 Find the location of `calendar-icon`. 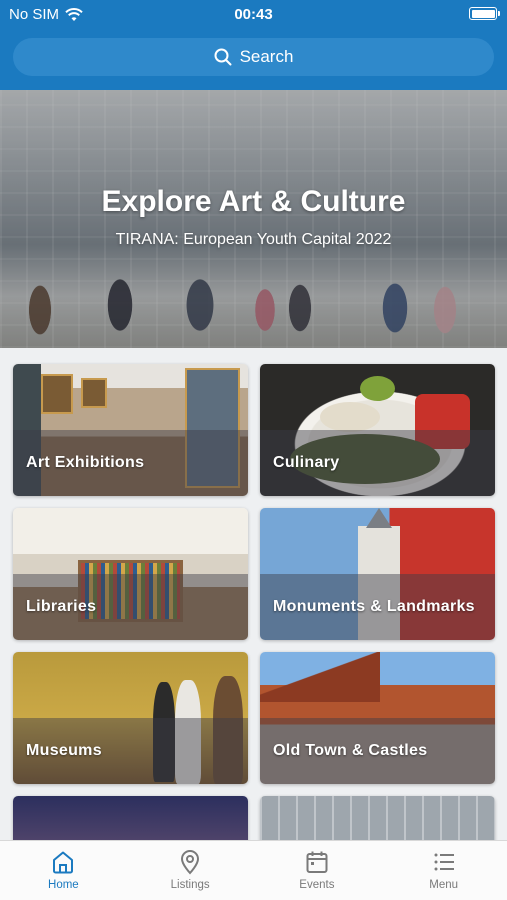

calendar-icon is located at coordinates (317, 862).